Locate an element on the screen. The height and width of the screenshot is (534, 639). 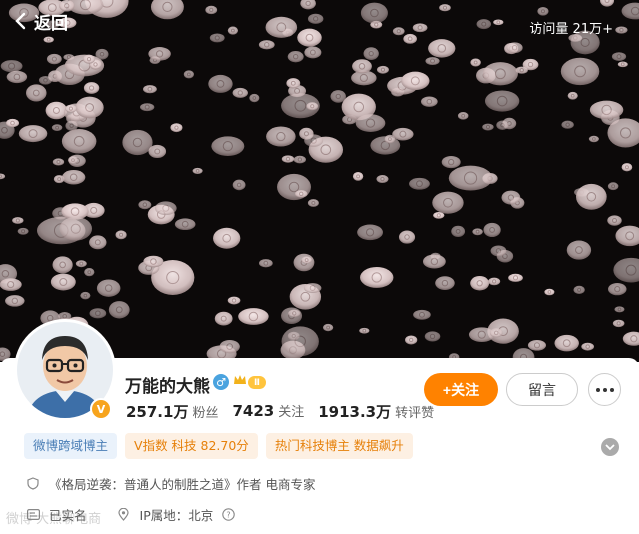
message-button: 留言 is located at coordinates (542, 389).